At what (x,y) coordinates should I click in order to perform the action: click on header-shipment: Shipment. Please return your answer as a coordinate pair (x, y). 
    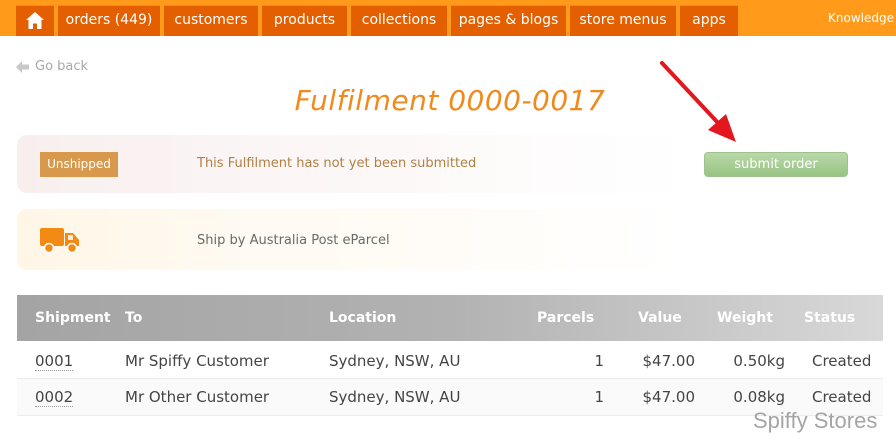
    Looking at the image, I should click on (73, 318).